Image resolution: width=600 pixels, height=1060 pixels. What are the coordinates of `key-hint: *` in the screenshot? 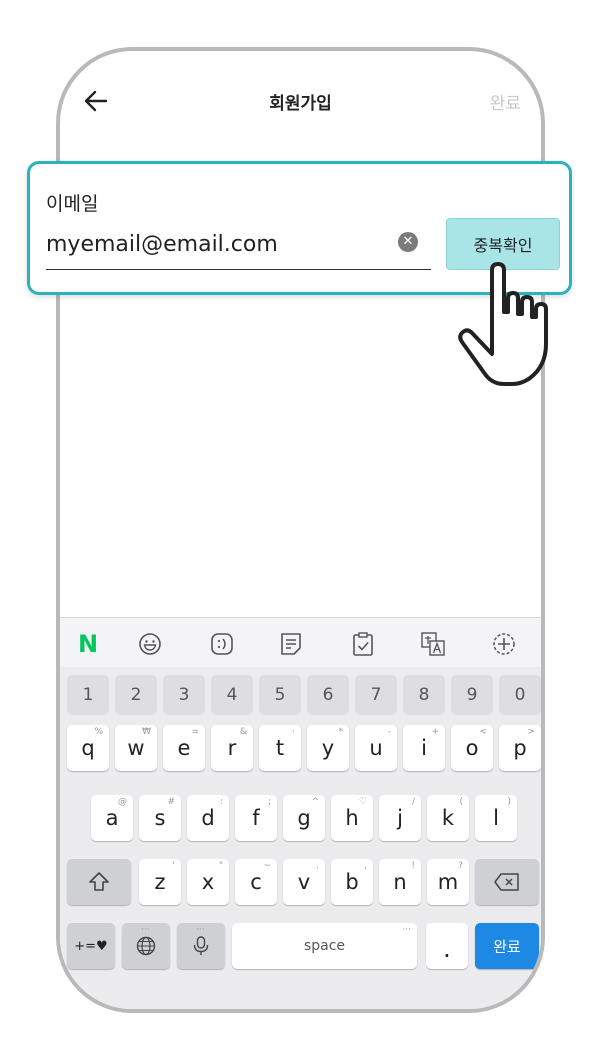 It's located at (341, 732).